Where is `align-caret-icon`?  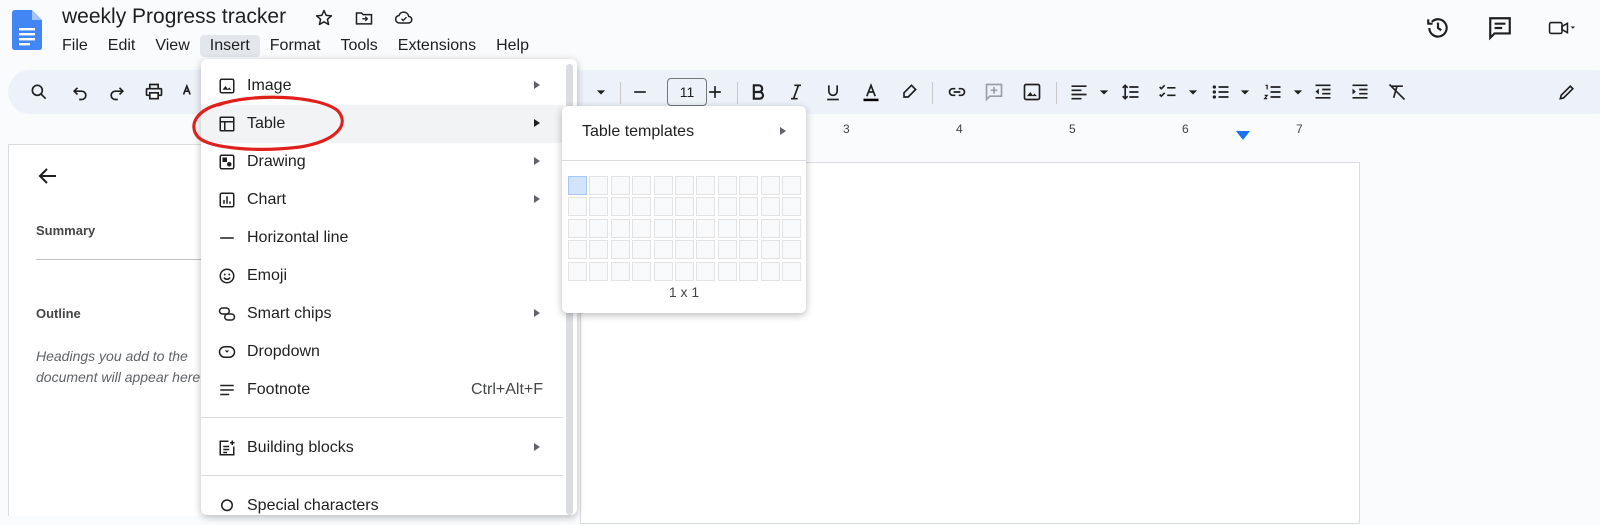
align-caret-icon is located at coordinates (1104, 92).